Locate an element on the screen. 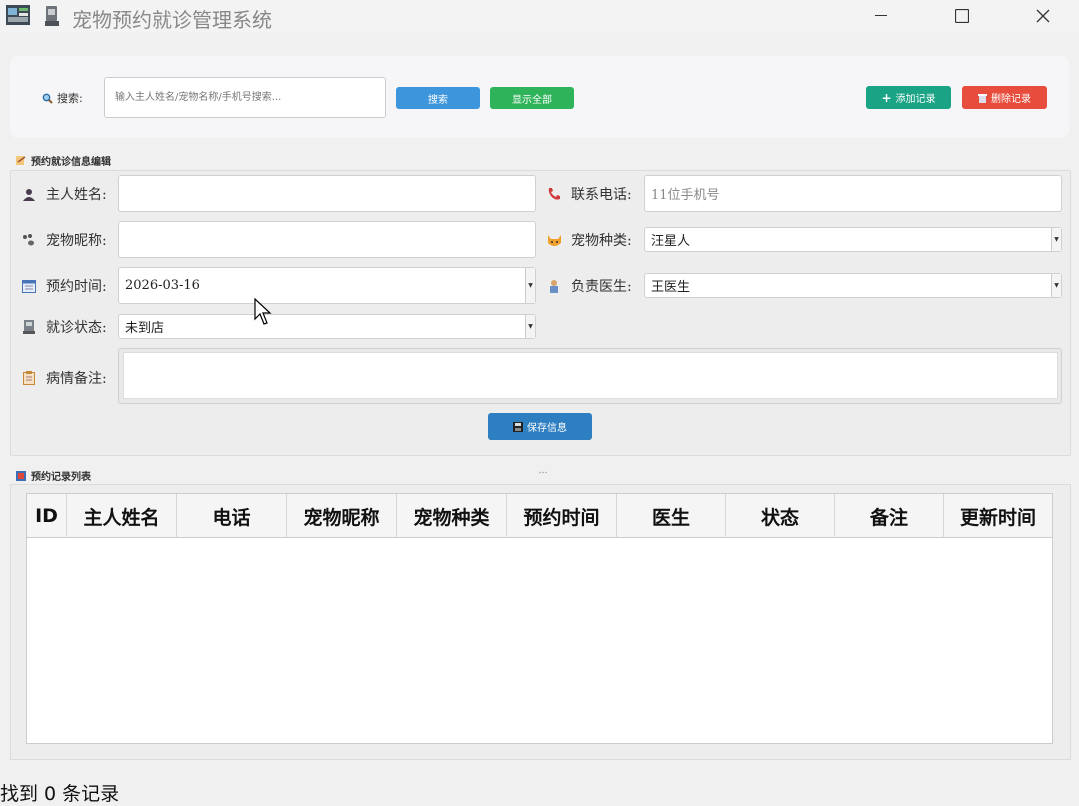  form-section-title-text: 预约就诊信息编辑 is located at coordinates (71, 162).